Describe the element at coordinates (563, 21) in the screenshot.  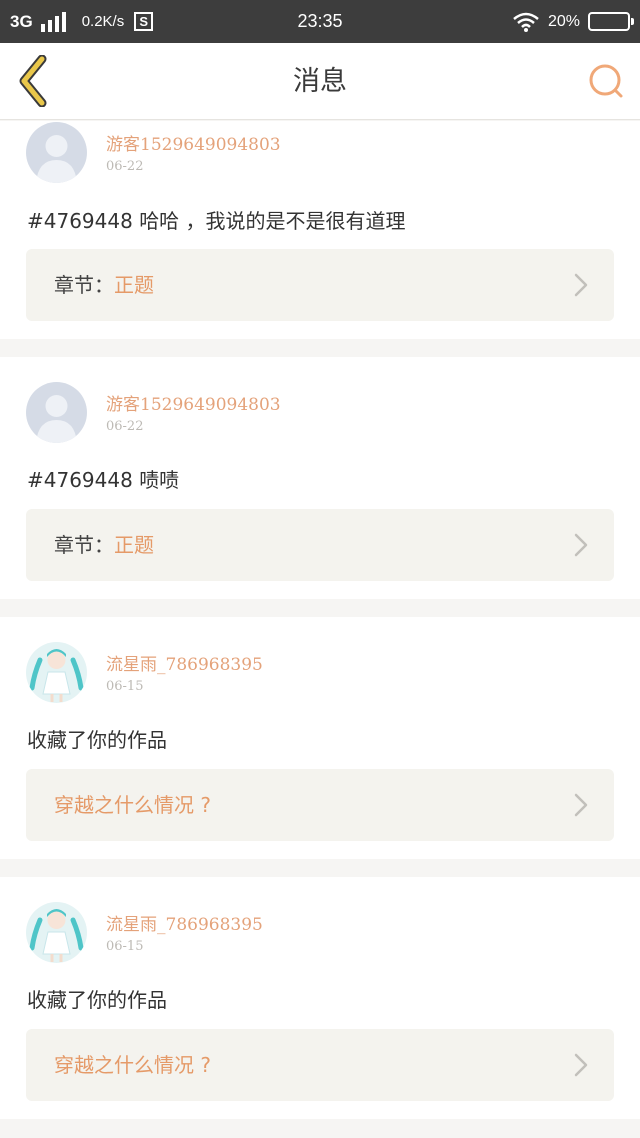
I see `battery-percent: 20%` at that location.